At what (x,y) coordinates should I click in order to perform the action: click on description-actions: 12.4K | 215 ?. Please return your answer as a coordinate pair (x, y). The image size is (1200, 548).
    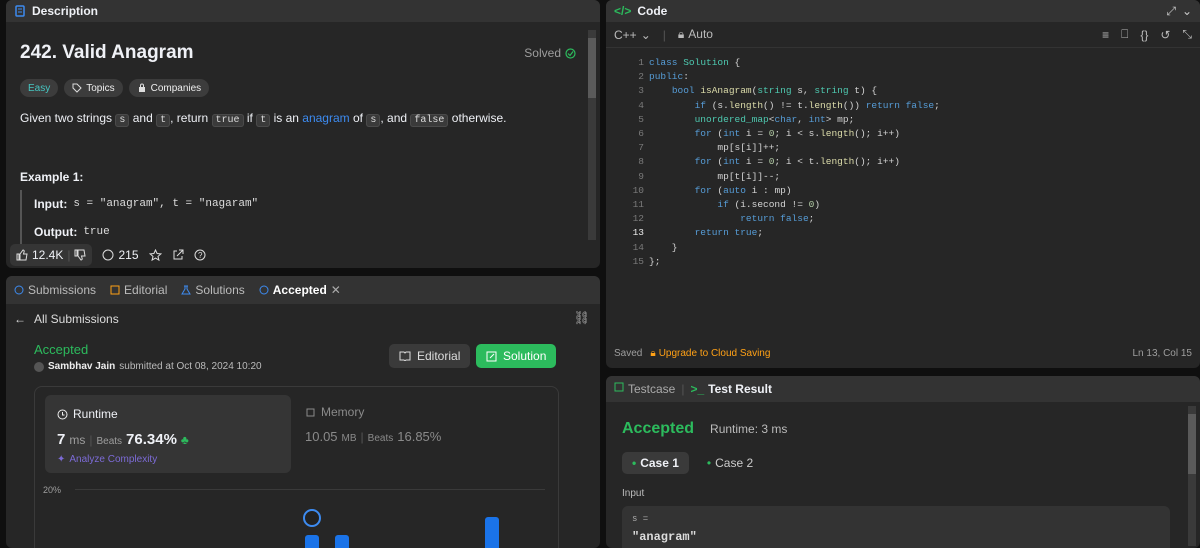
    Looking at the image, I should click on (108, 255).